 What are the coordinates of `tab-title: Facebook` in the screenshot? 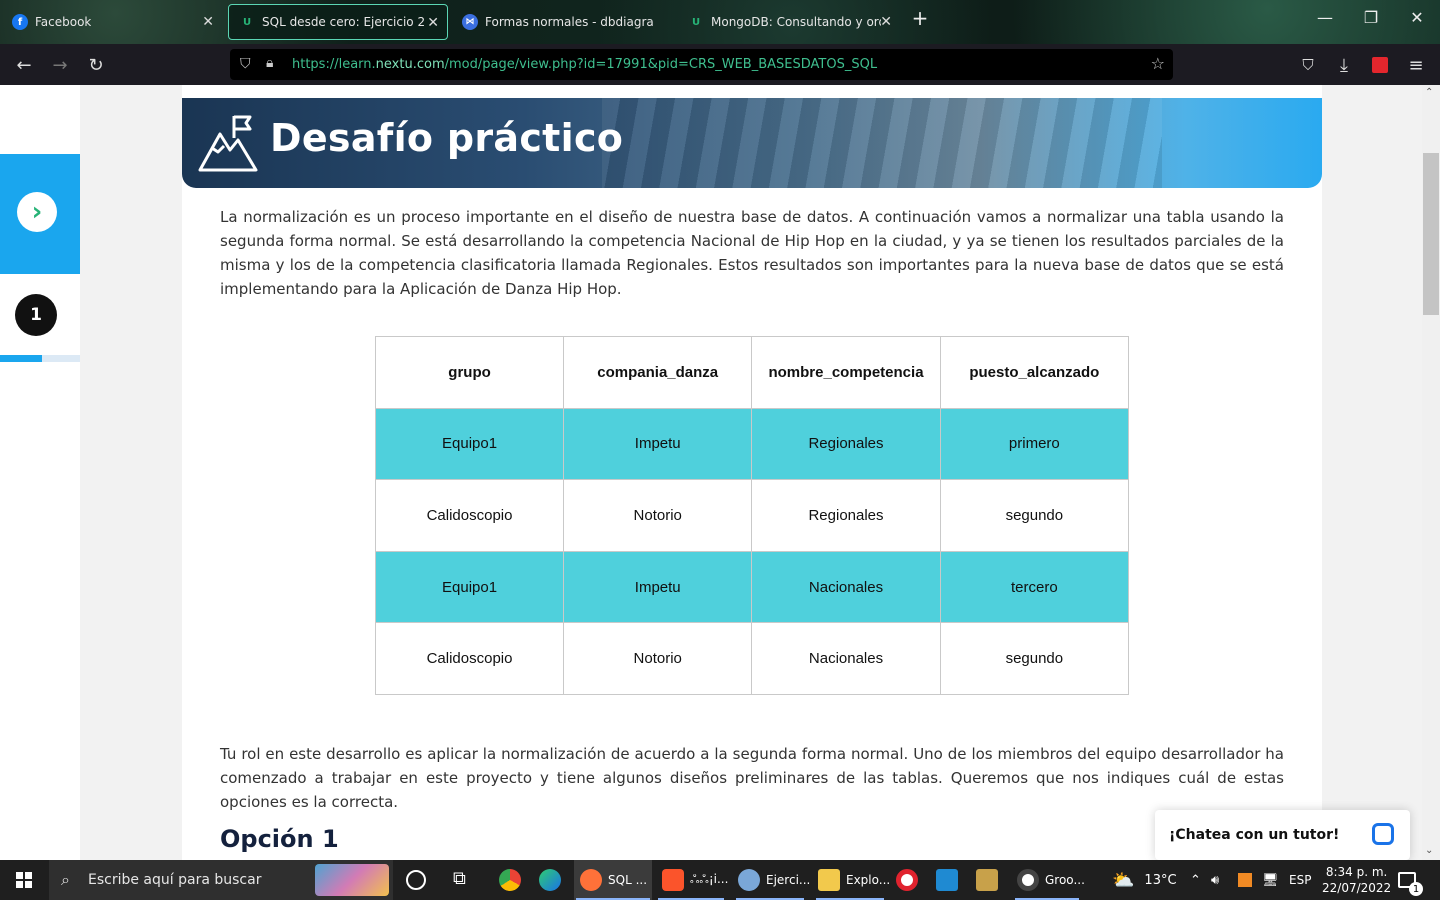 It's located at (63, 22).